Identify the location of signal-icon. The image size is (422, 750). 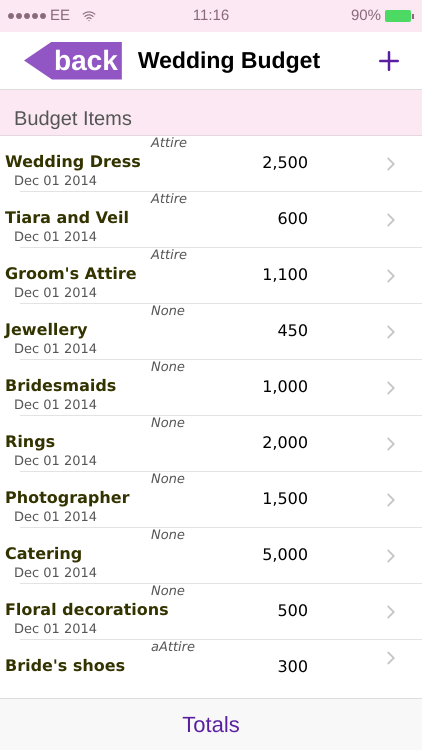
(27, 16).